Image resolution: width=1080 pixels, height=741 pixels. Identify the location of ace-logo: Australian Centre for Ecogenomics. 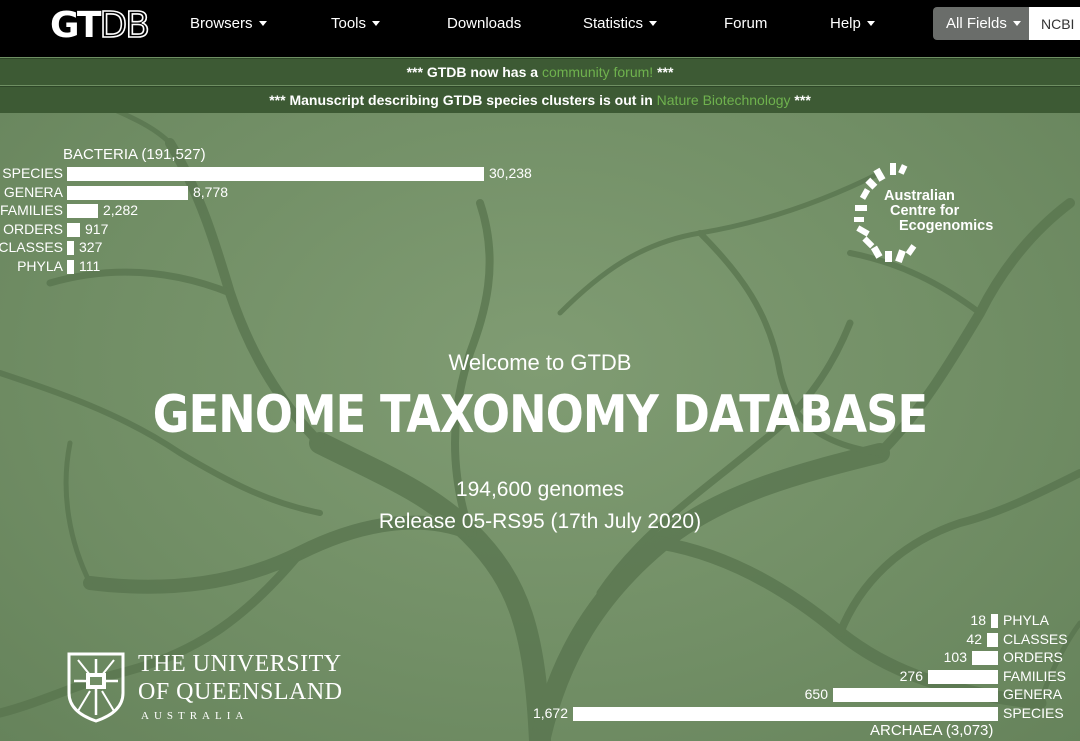
(935, 216).